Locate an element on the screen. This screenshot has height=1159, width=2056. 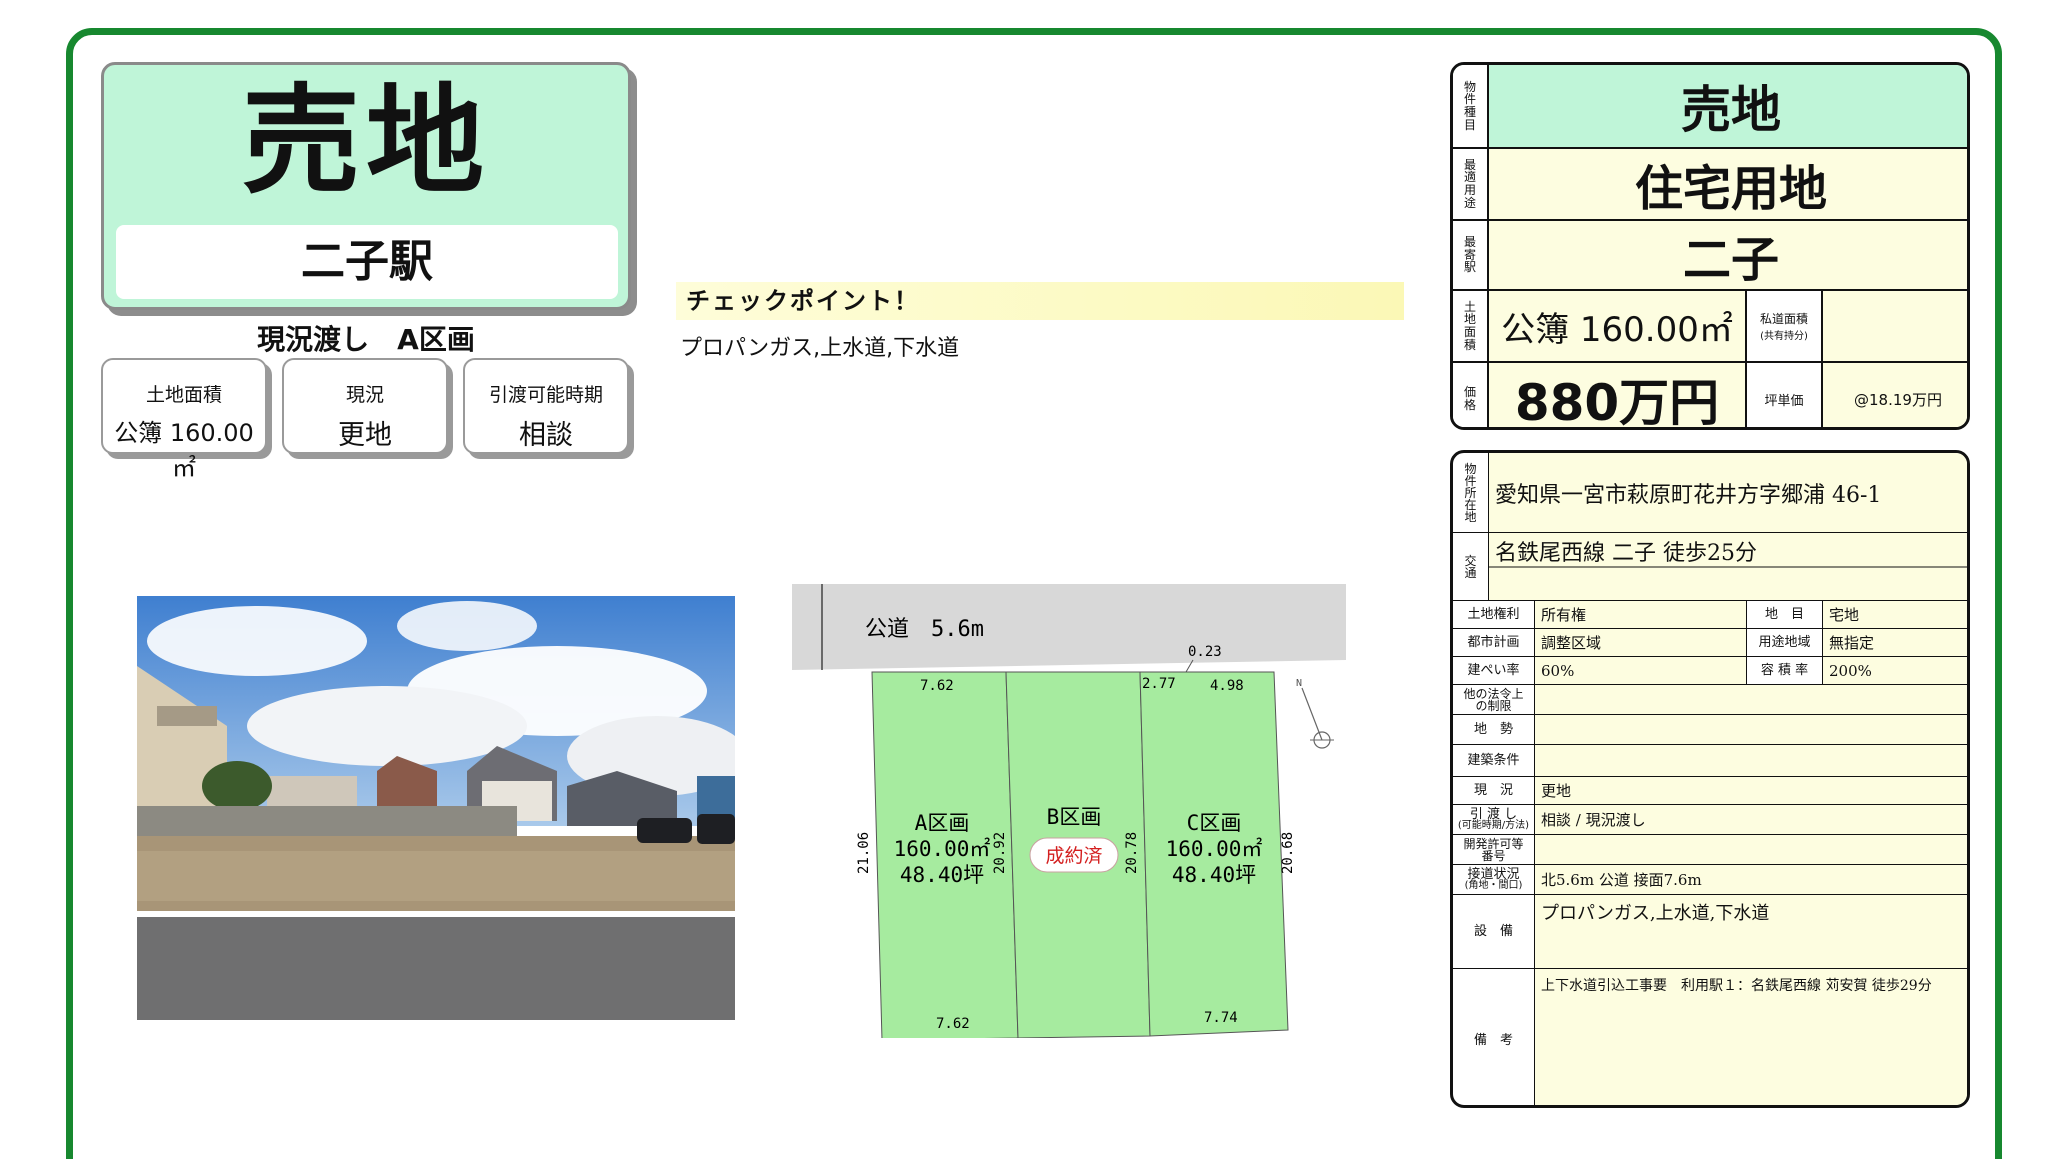
detail-label: 地 目 is located at coordinates (1785, 614).